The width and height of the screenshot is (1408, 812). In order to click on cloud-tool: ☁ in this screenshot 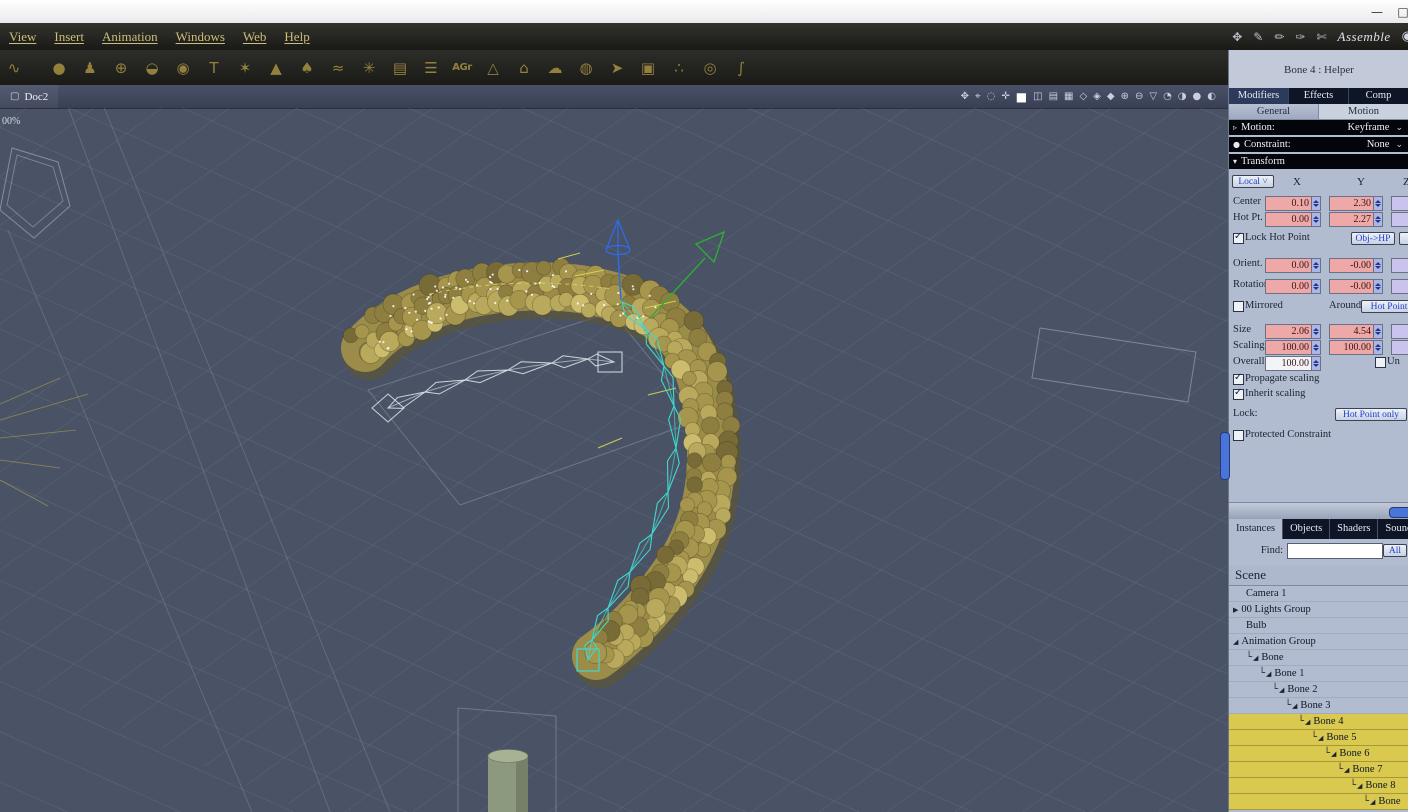, I will do `click(555, 68)`.